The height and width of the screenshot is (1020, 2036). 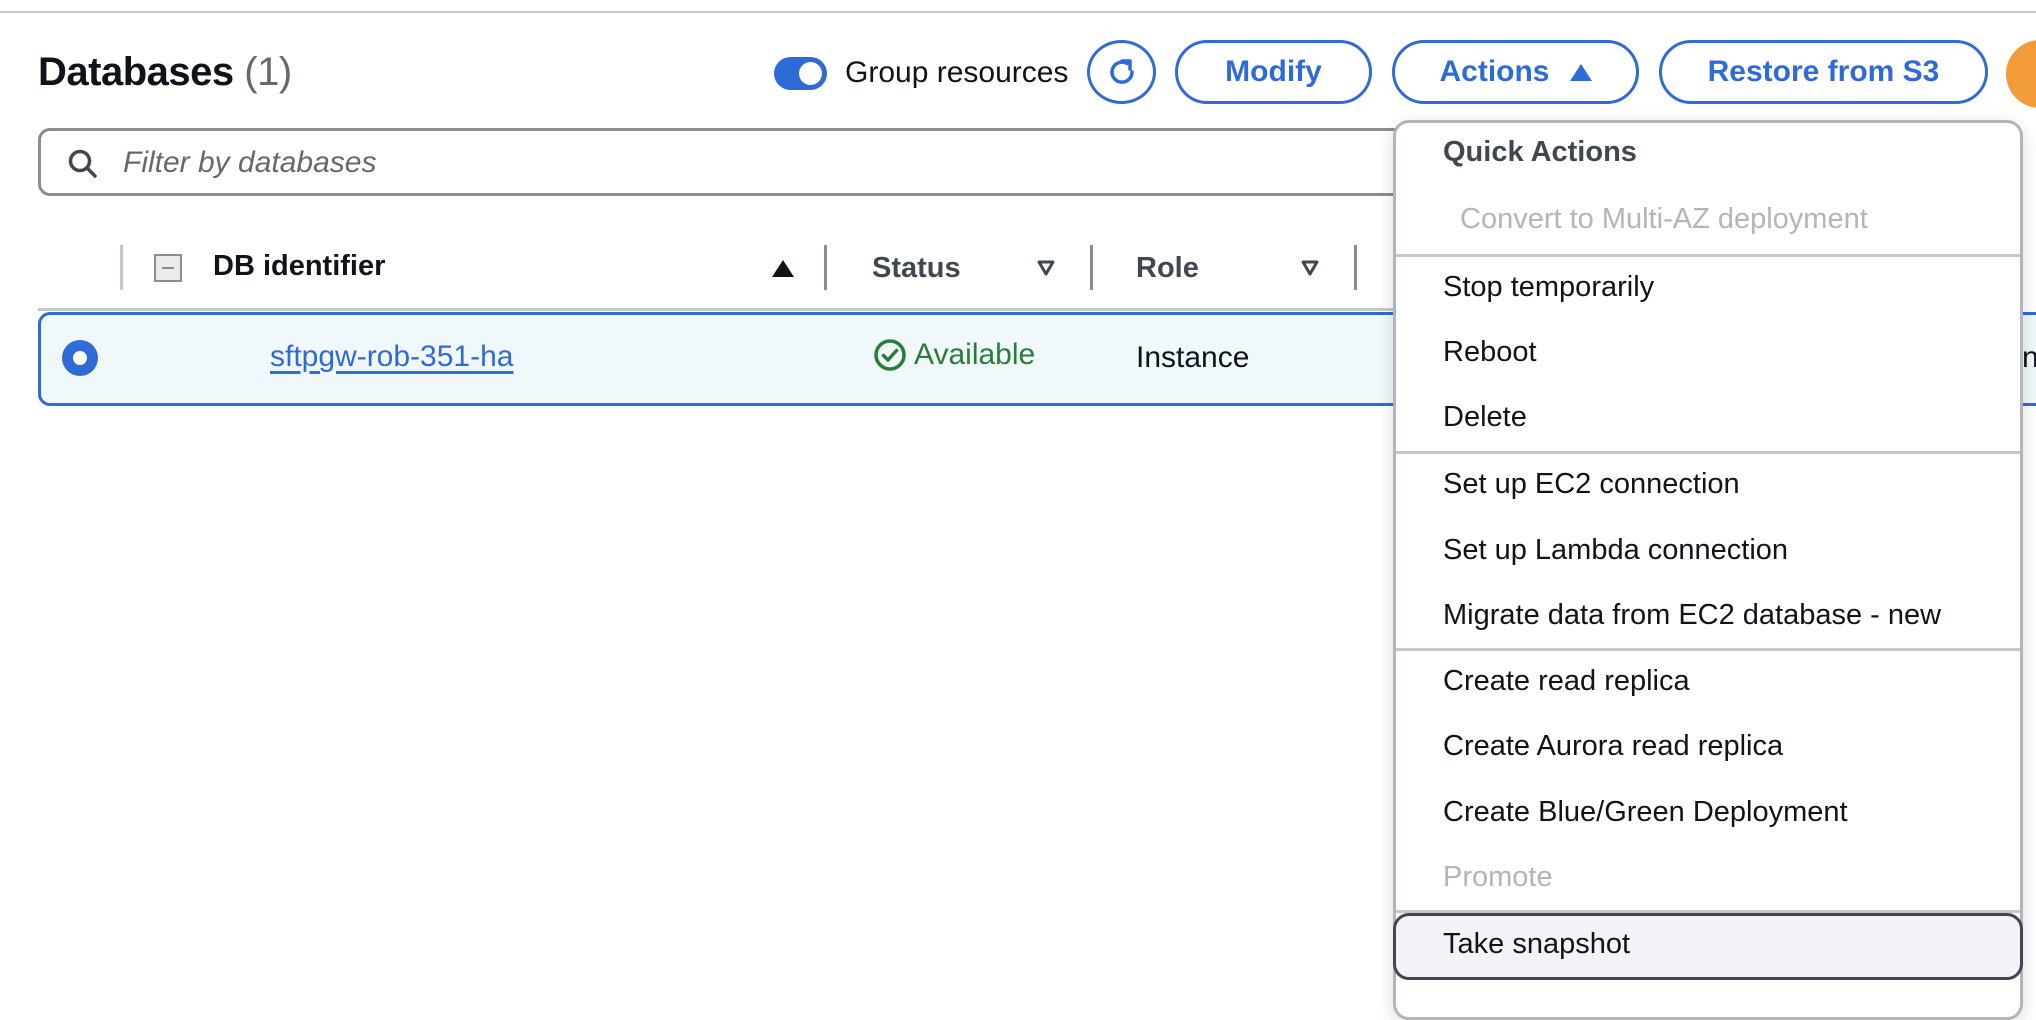 What do you see at coordinates (1664, 219) in the screenshot?
I see `menu-item-convert-multi-az: Convert to Multi-AZ deployment` at bounding box center [1664, 219].